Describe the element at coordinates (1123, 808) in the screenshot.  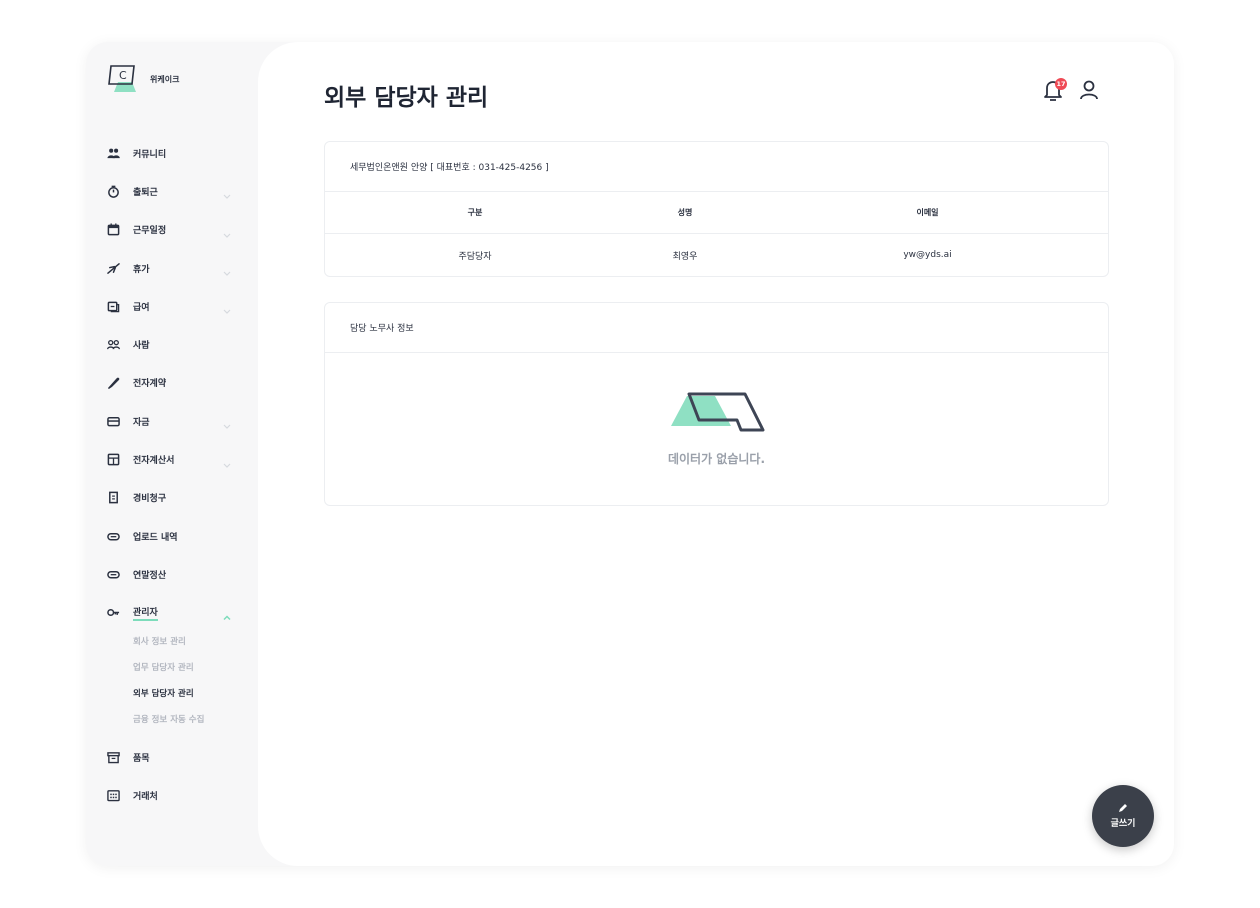
I see `pencil-icon` at that location.